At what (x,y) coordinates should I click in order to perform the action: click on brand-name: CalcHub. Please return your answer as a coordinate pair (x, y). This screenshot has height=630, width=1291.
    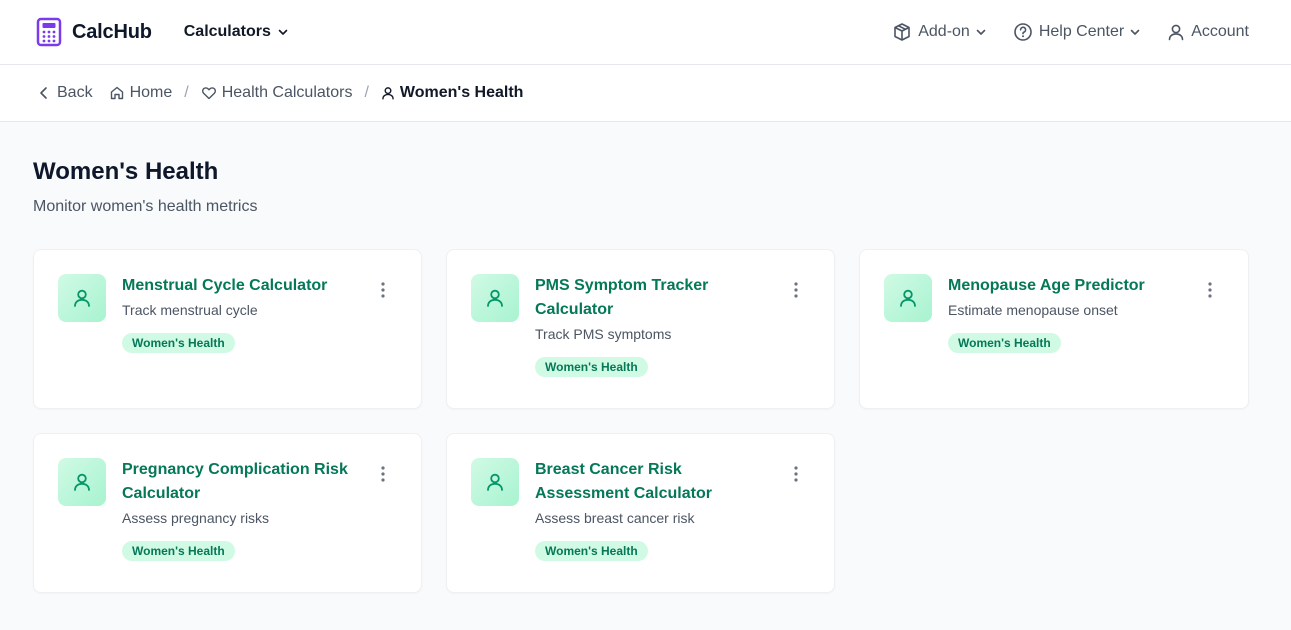
    Looking at the image, I should click on (112, 31).